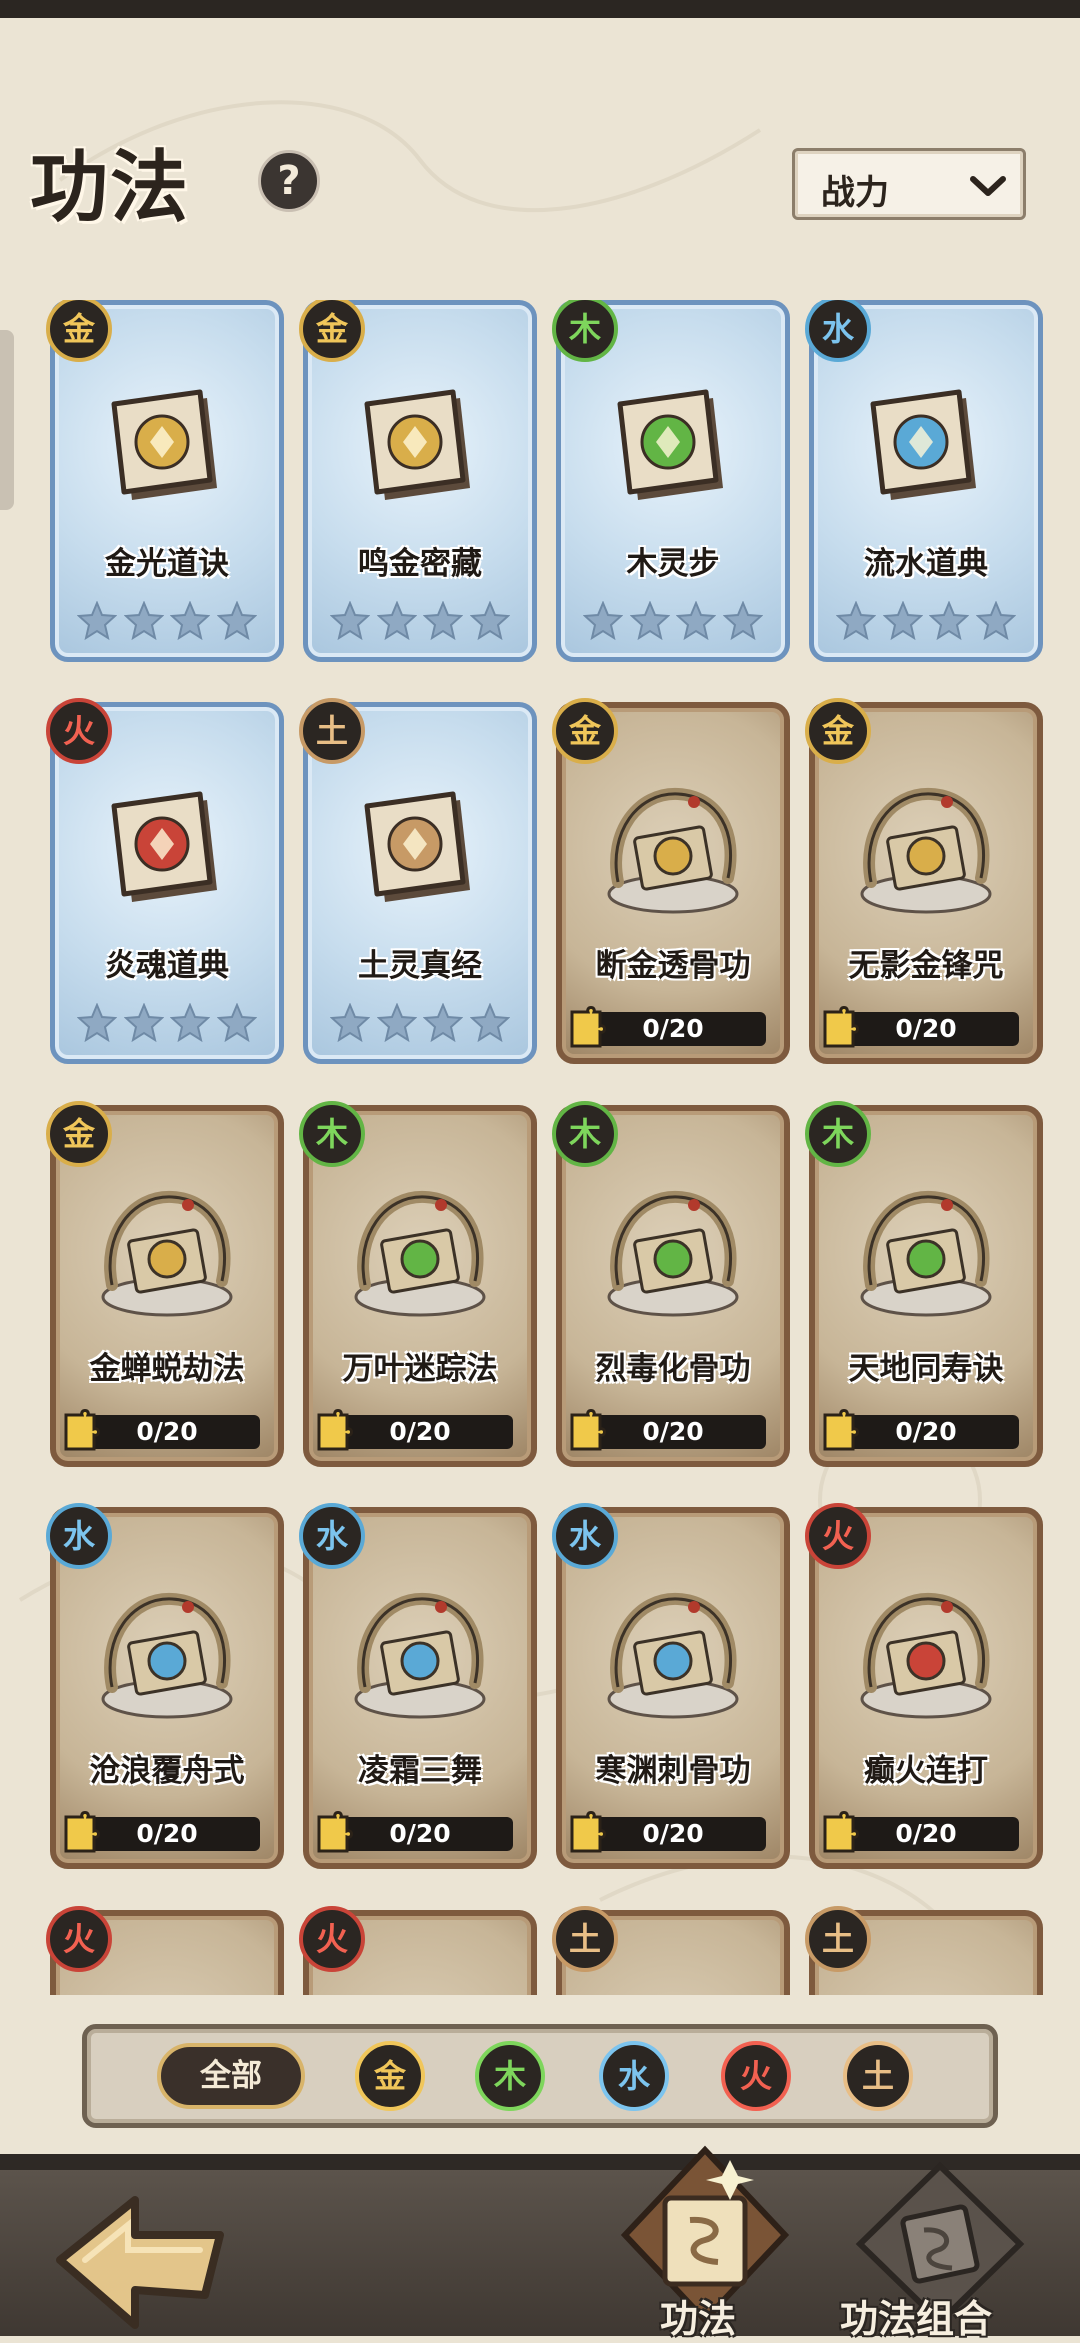 The height and width of the screenshot is (2343, 1080). I want to click on skill-card: 火炎魂道典, so click(165, 881).